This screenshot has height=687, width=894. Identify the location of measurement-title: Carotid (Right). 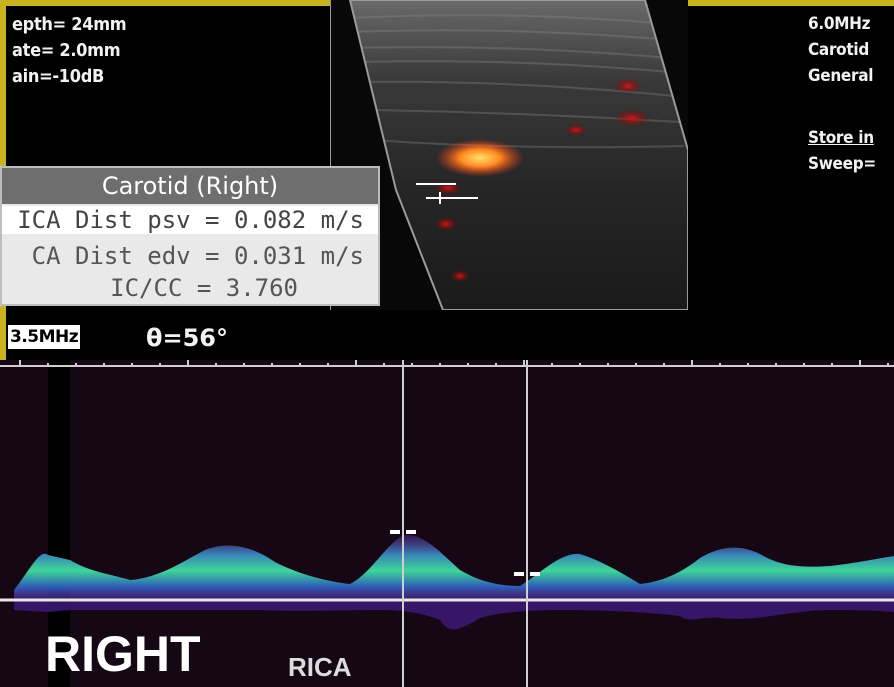
(190, 186).